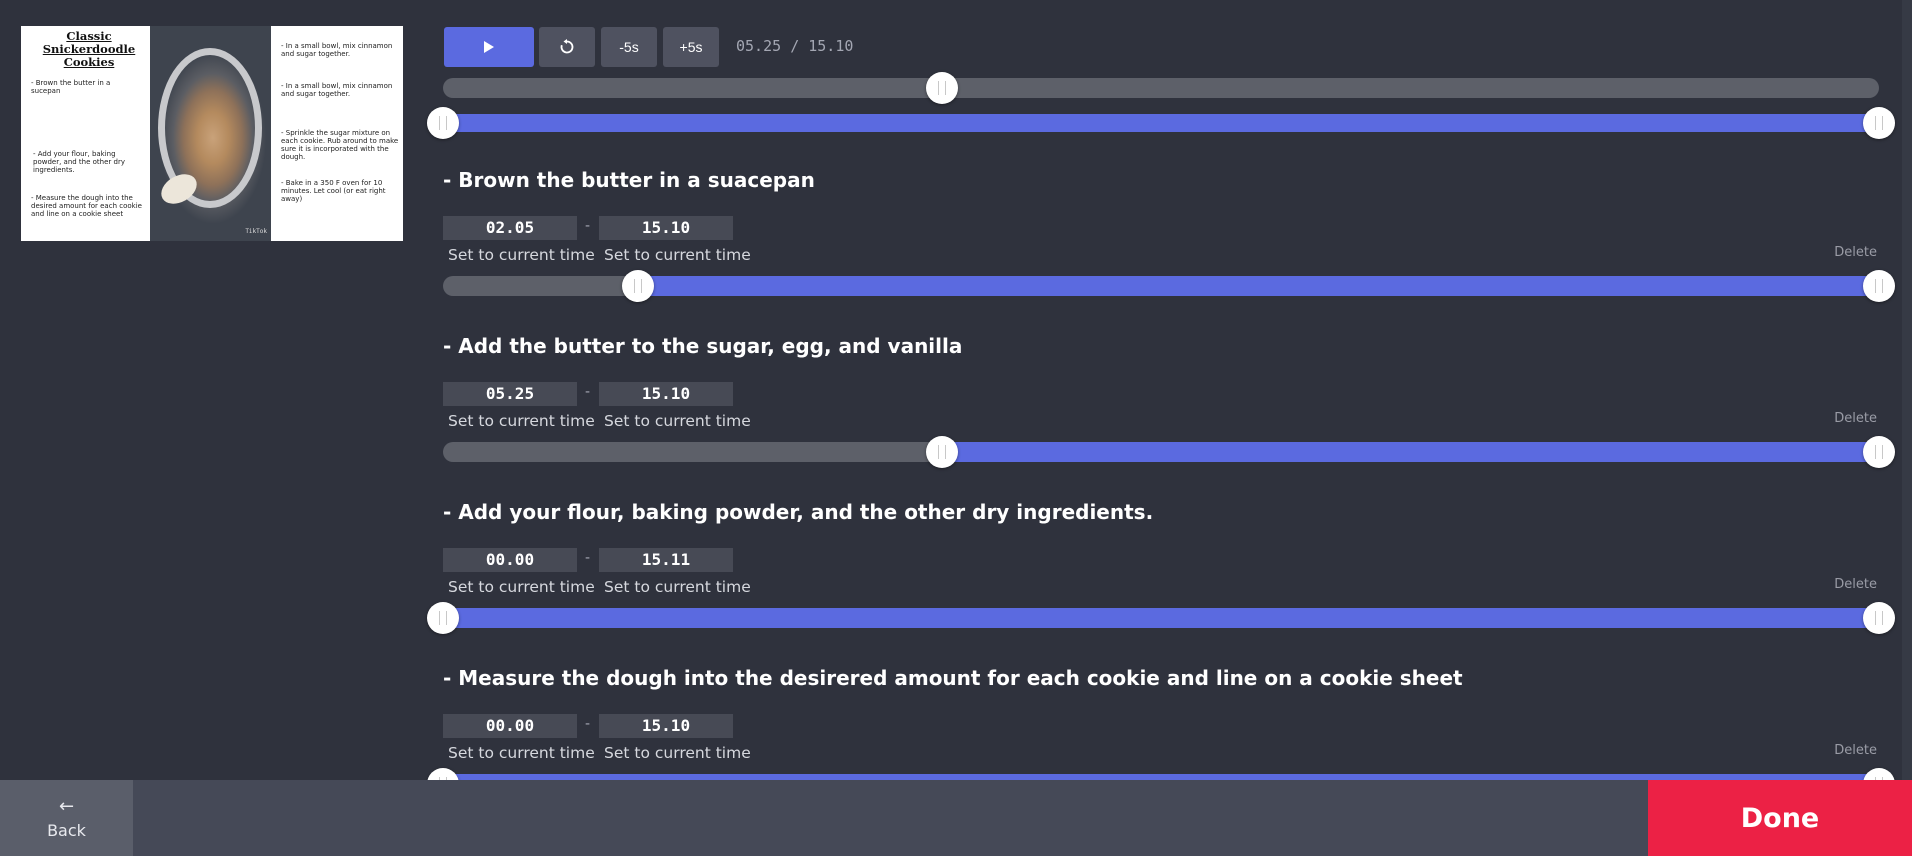 Image resolution: width=1912 pixels, height=856 pixels. What do you see at coordinates (691, 47) in the screenshot?
I see `forward-5s-button: +5s` at bounding box center [691, 47].